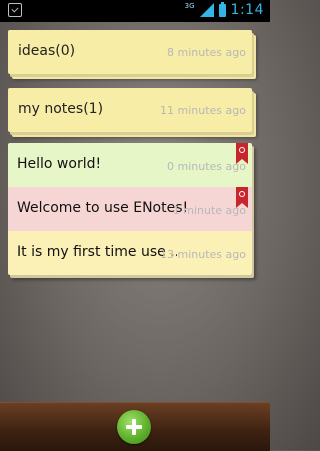  What do you see at coordinates (130, 165) in the screenshot?
I see `note-item: Hello world! 0 minutes ago` at bounding box center [130, 165].